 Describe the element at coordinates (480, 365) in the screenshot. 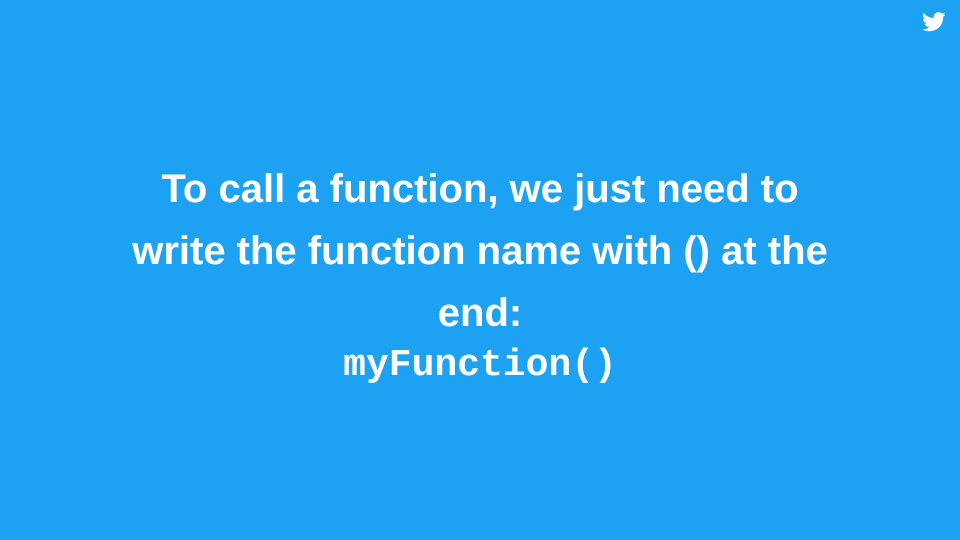

I see `code-example: myFunction()` at that location.